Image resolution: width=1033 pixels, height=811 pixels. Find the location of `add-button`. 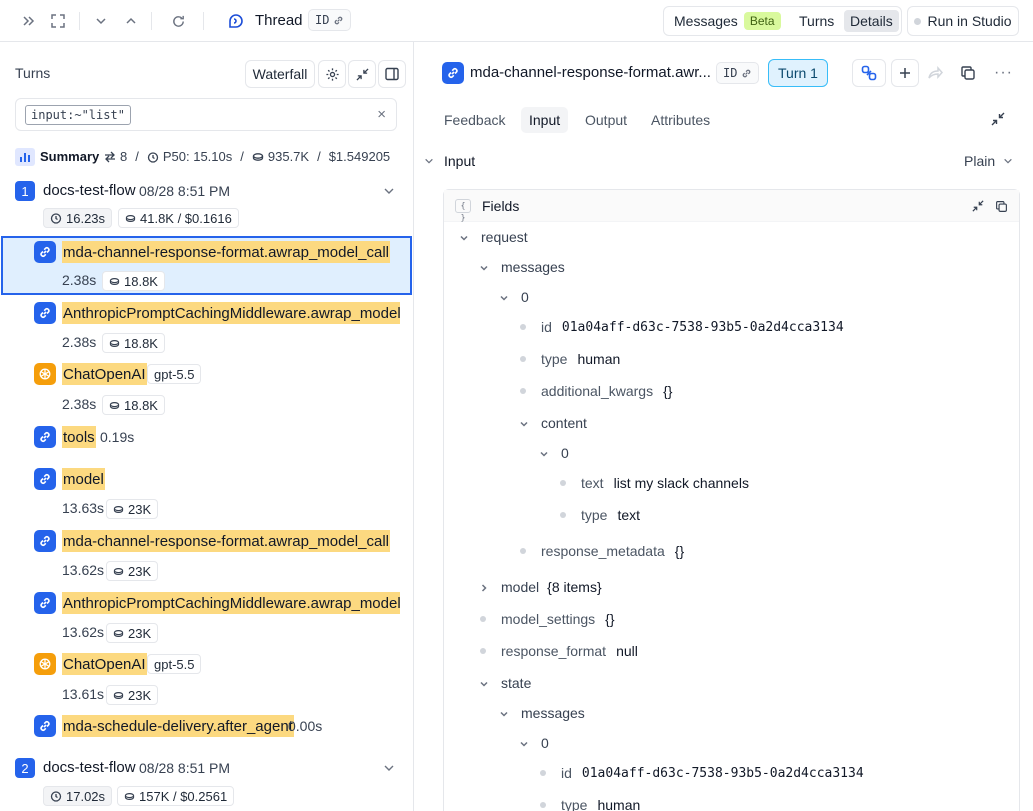

add-button is located at coordinates (905, 73).